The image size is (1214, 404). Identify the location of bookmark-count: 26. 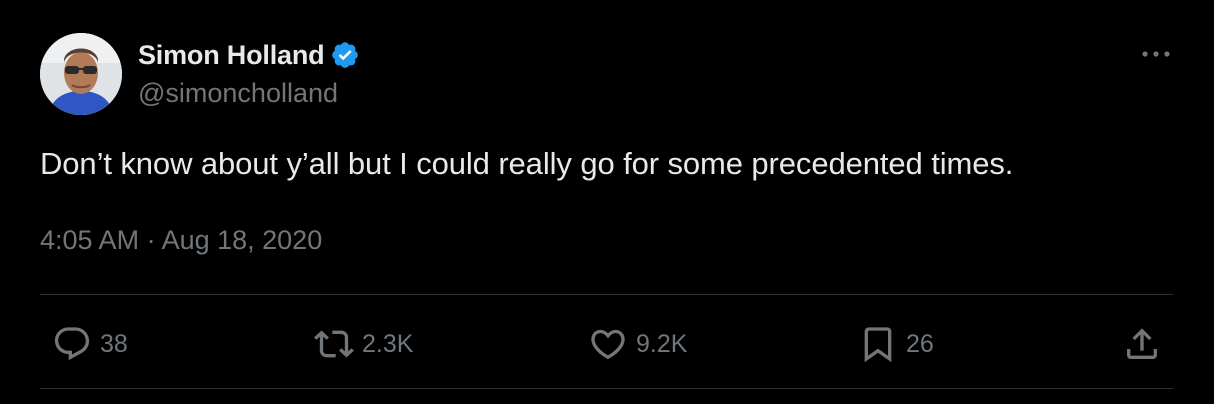
(920, 343).